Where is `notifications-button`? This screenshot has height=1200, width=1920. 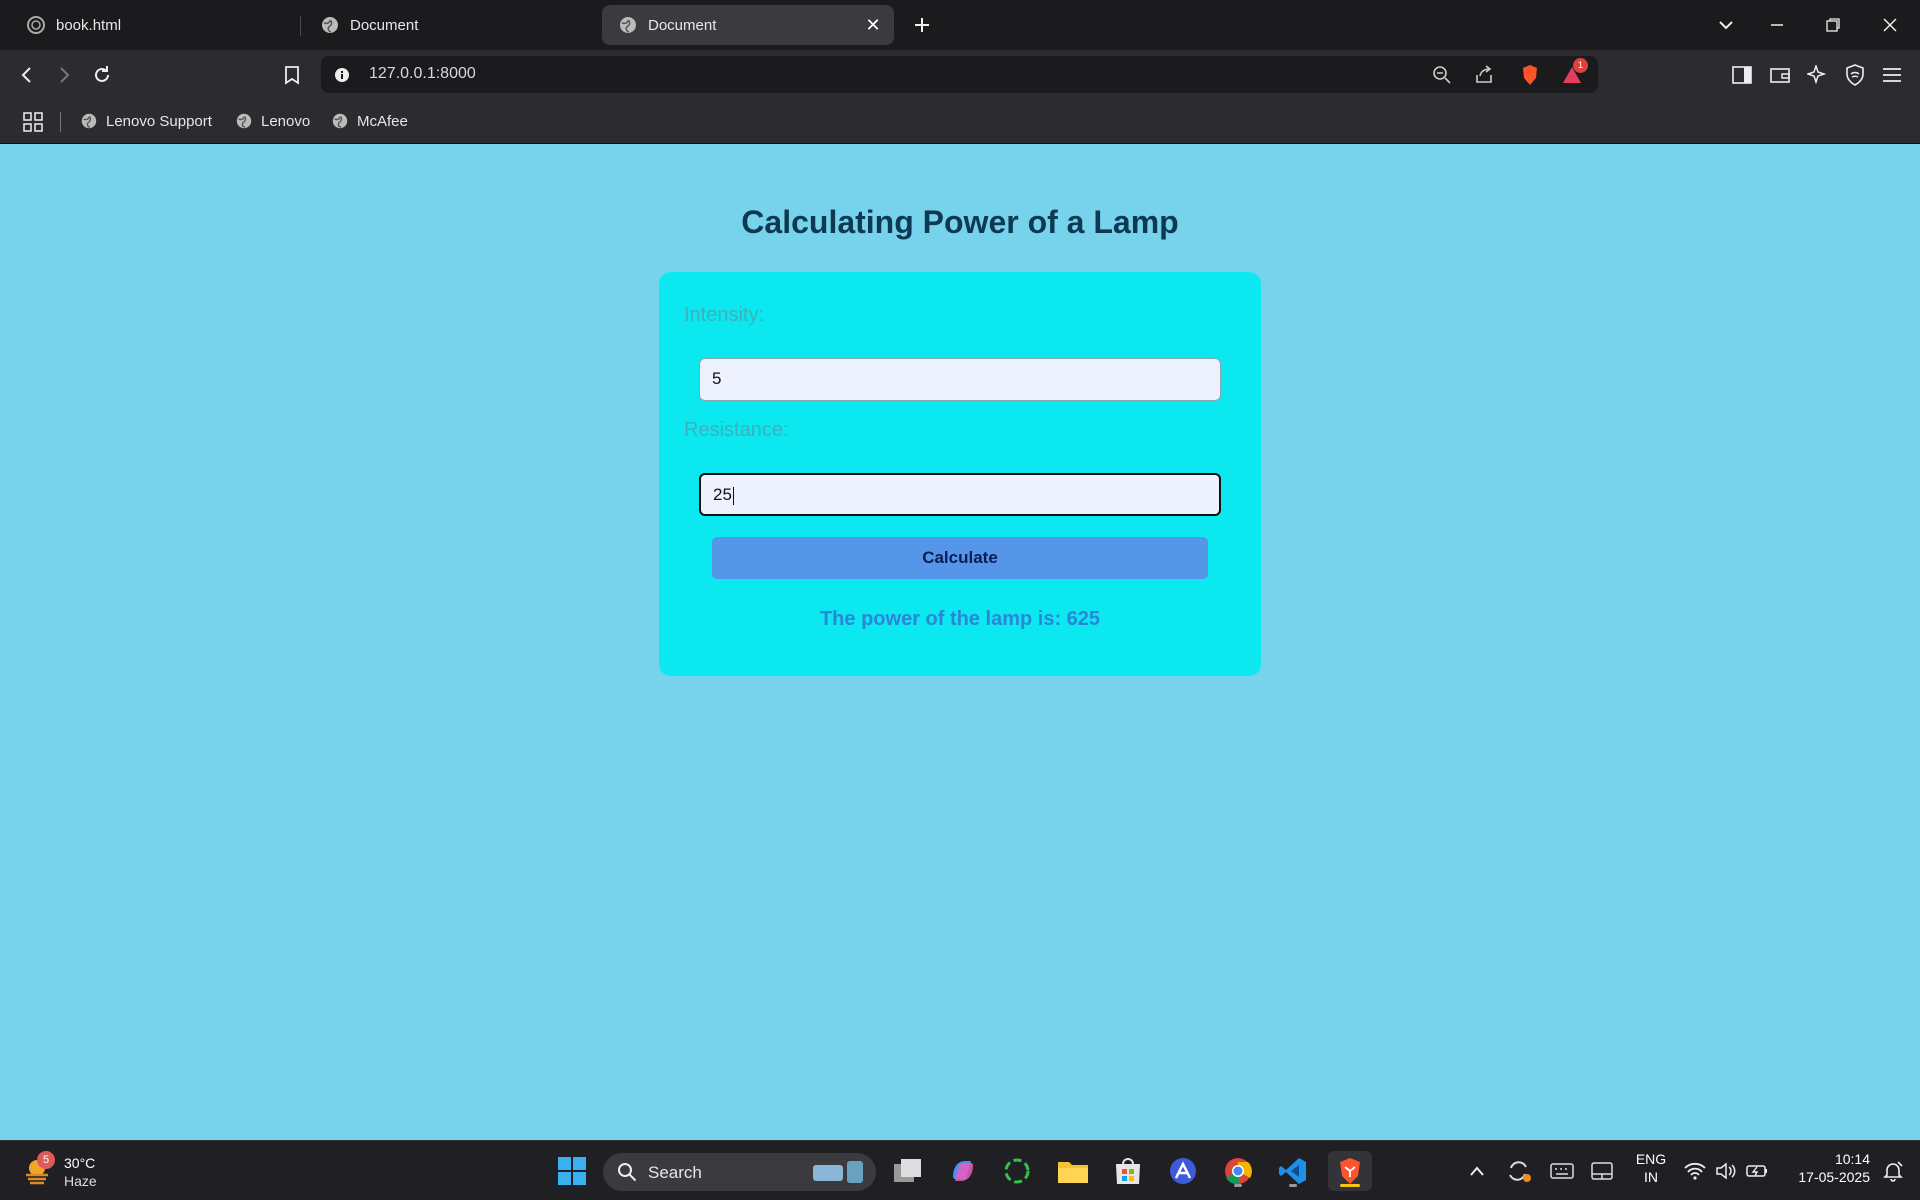 notifications-button is located at coordinates (1893, 1171).